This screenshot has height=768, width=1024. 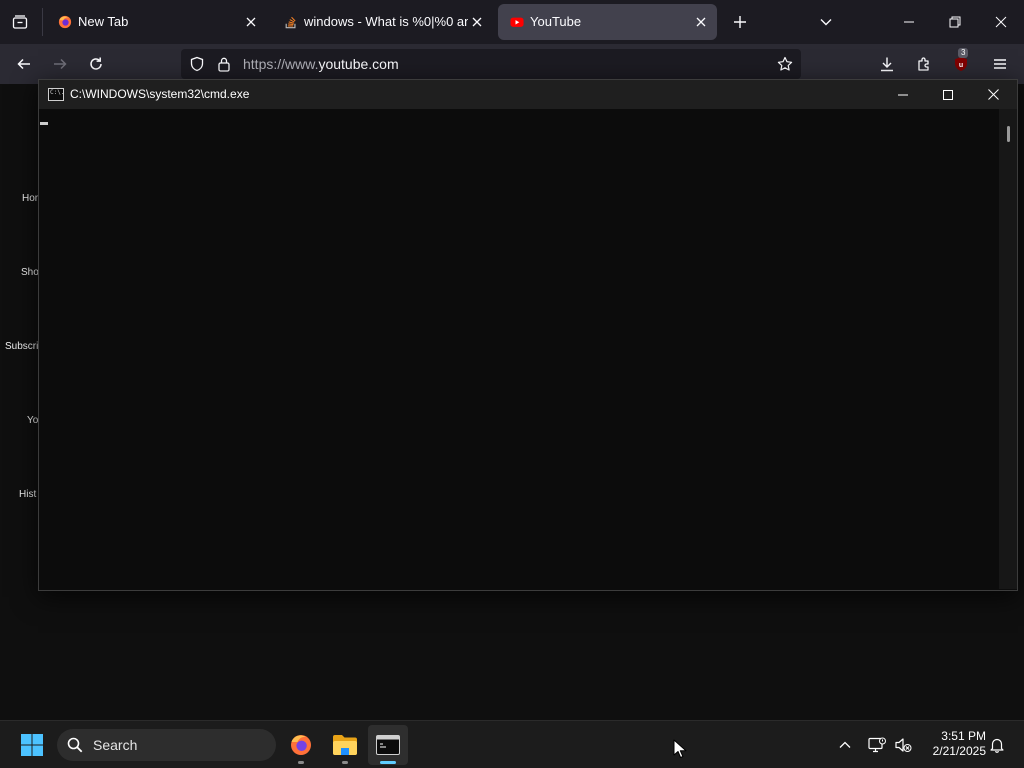 I want to click on reload-icon, so click(x=96, y=63).